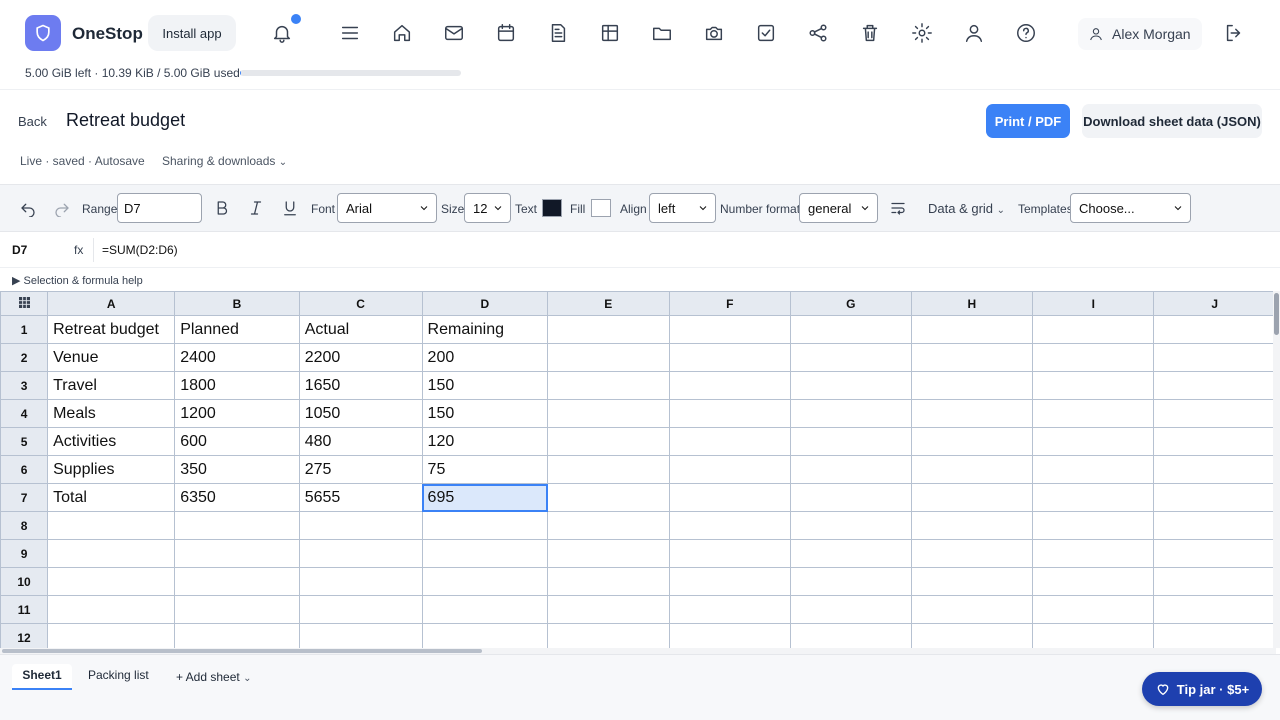 This screenshot has width=1280, height=720. I want to click on cell-d11, so click(485, 609).